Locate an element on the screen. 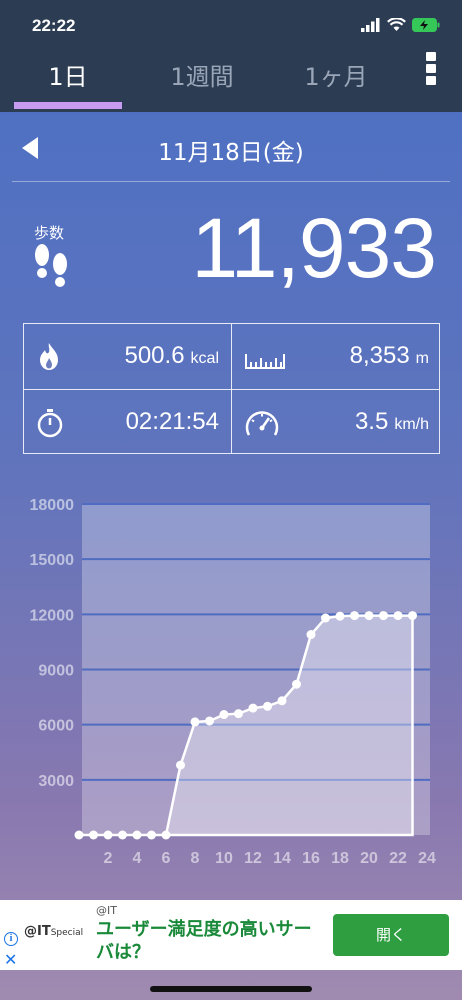 This screenshot has width=462, height=1000. divider is located at coordinates (231, 181).